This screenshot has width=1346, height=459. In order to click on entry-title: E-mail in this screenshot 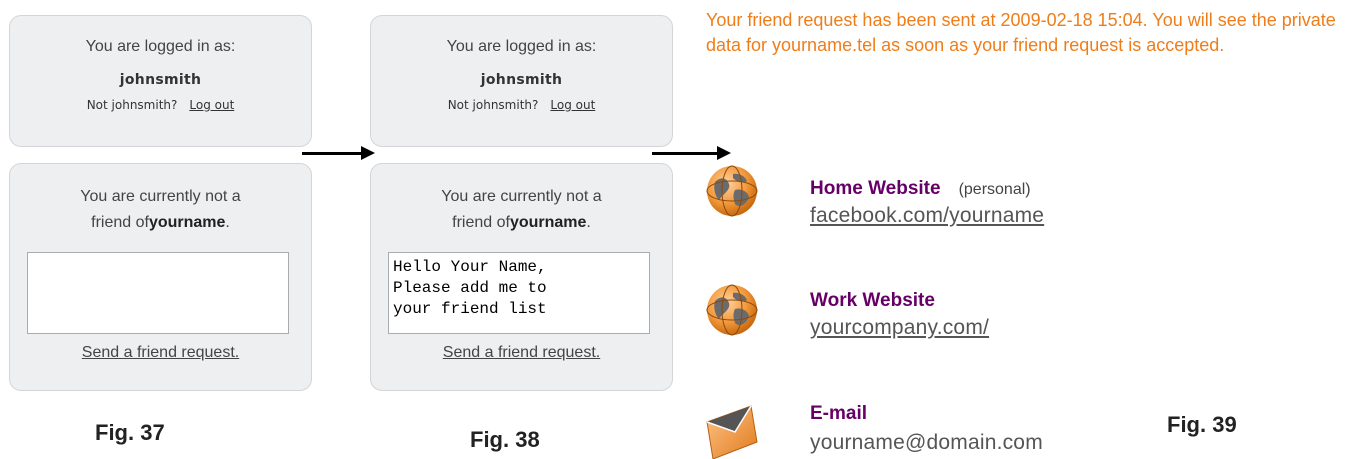, I will do `click(838, 414)`.